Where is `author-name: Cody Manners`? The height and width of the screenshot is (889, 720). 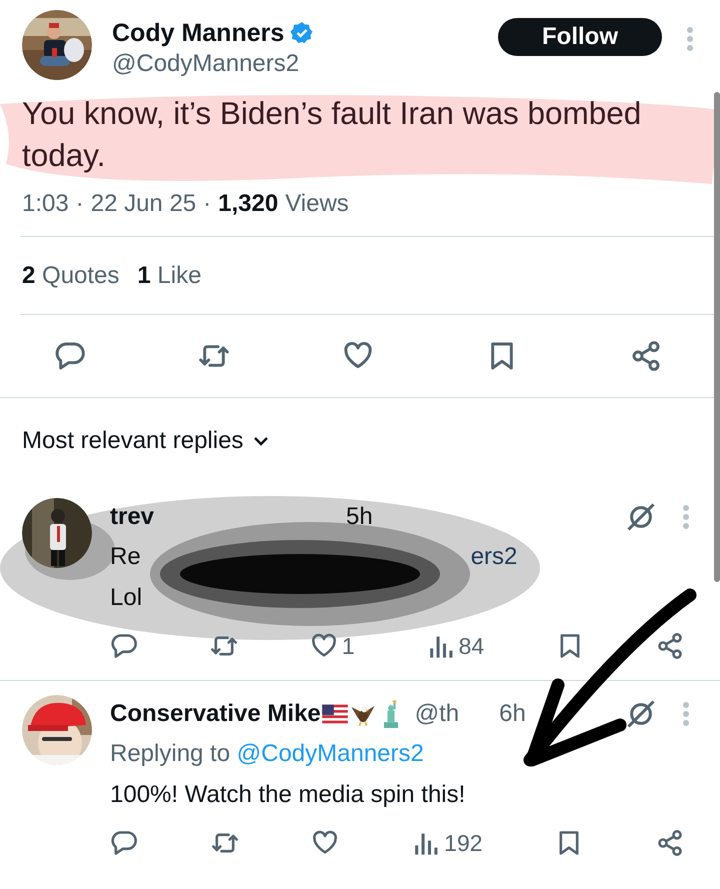
author-name: Cody Manners is located at coordinates (198, 33).